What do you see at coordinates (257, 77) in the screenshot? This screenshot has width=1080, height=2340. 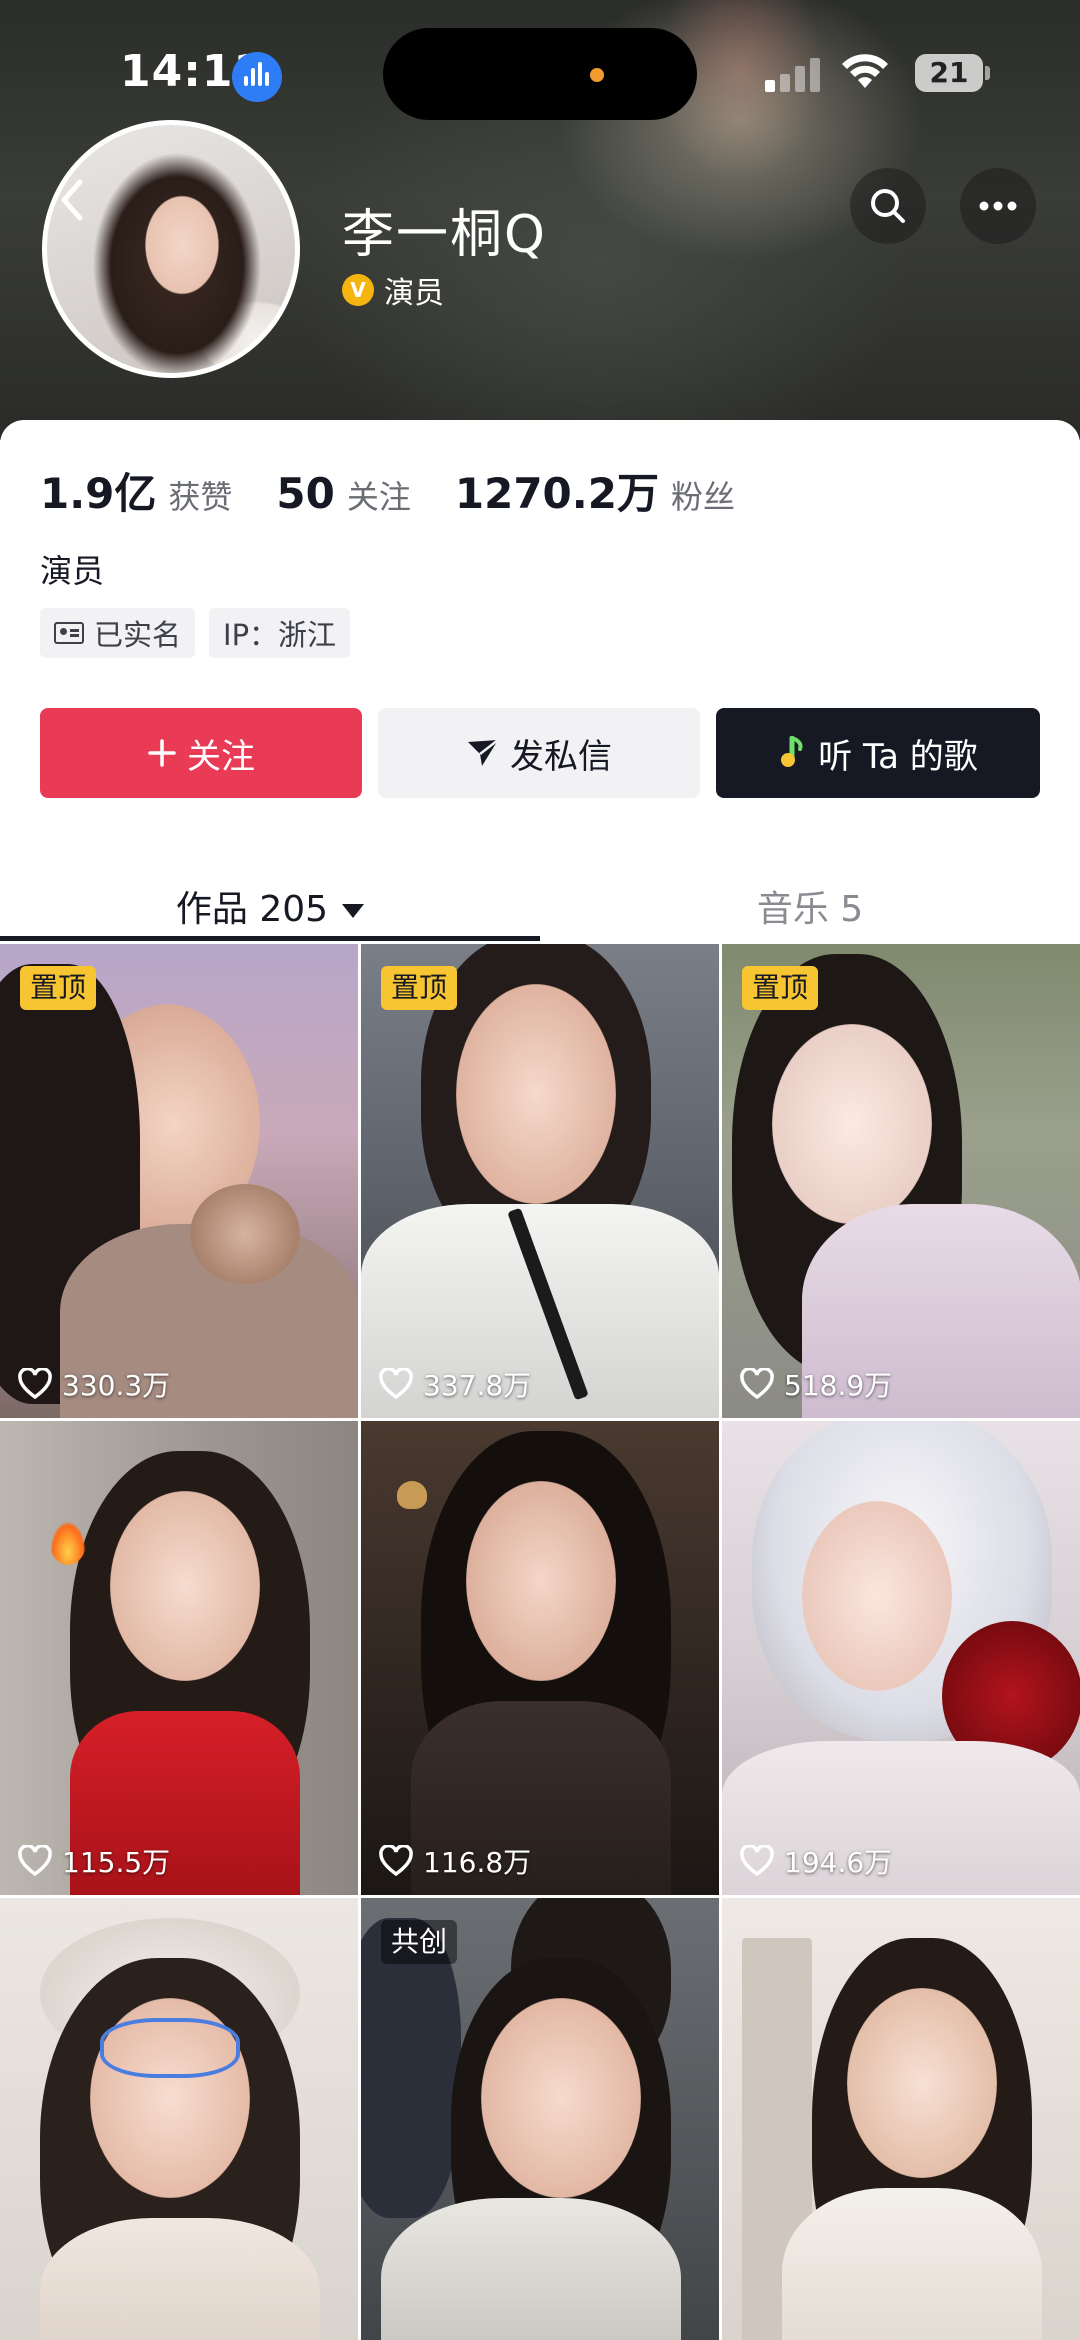 I see `voice-activity-icon` at bounding box center [257, 77].